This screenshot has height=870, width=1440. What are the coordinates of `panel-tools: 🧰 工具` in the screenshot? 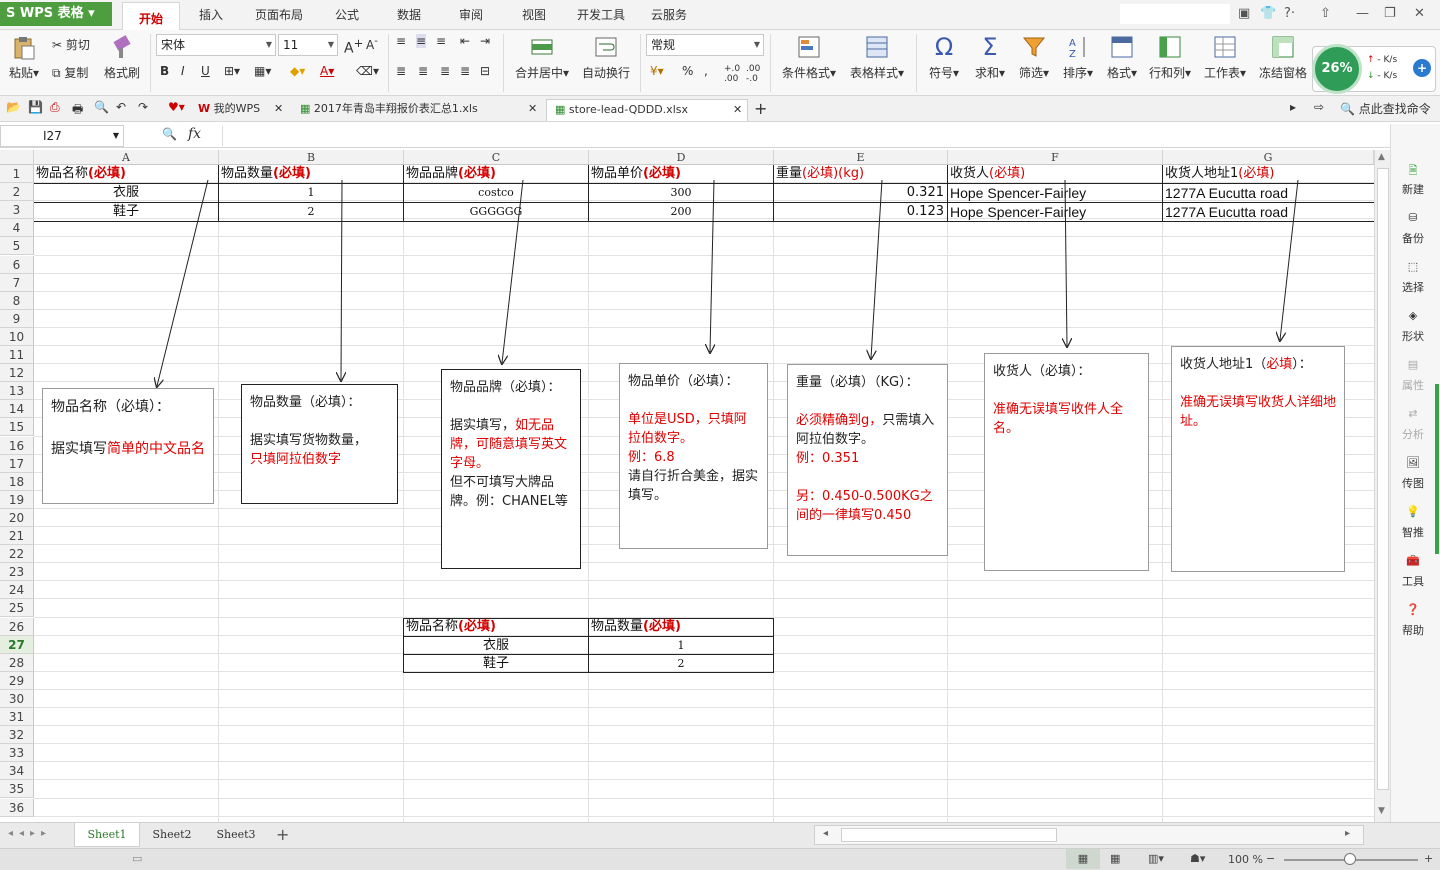 It's located at (1413, 571).